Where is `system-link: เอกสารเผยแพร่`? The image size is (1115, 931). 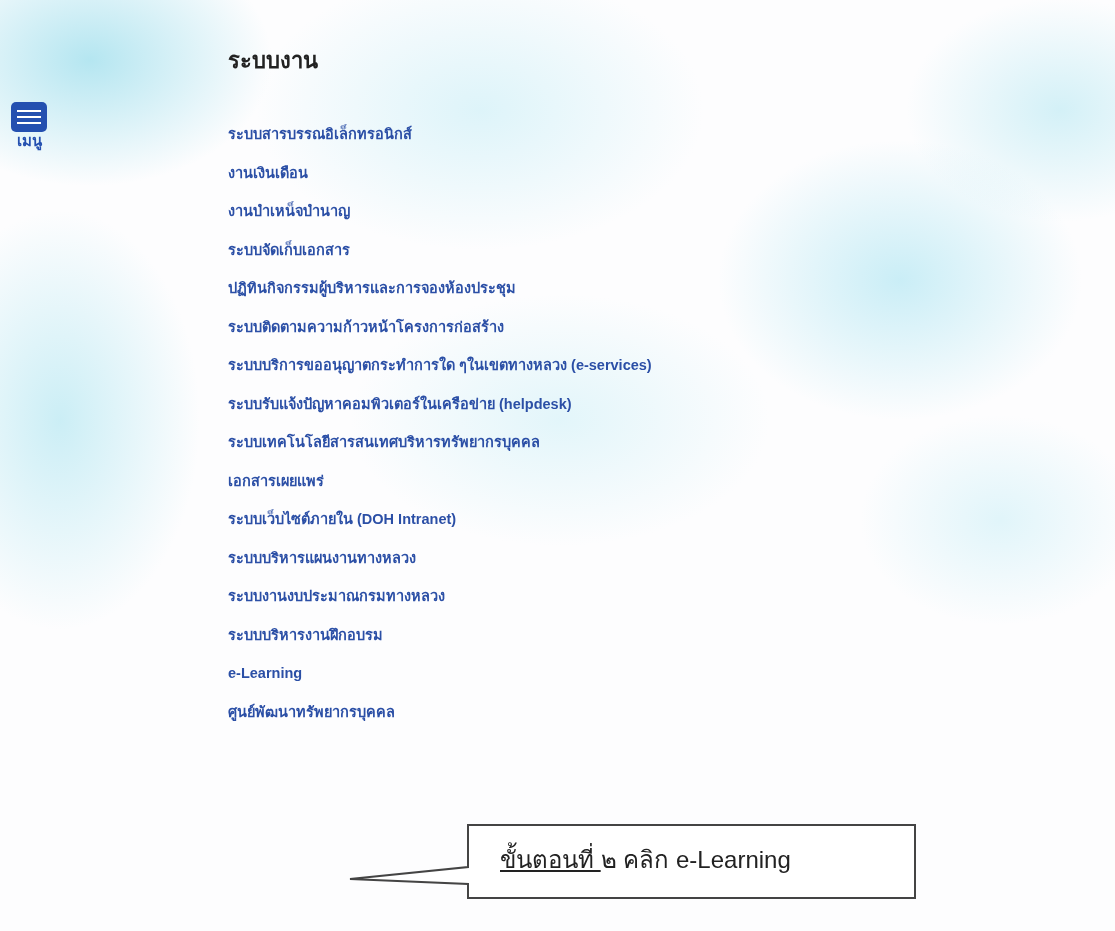 system-link: เอกสารเผยแพร่ is located at coordinates (276, 480).